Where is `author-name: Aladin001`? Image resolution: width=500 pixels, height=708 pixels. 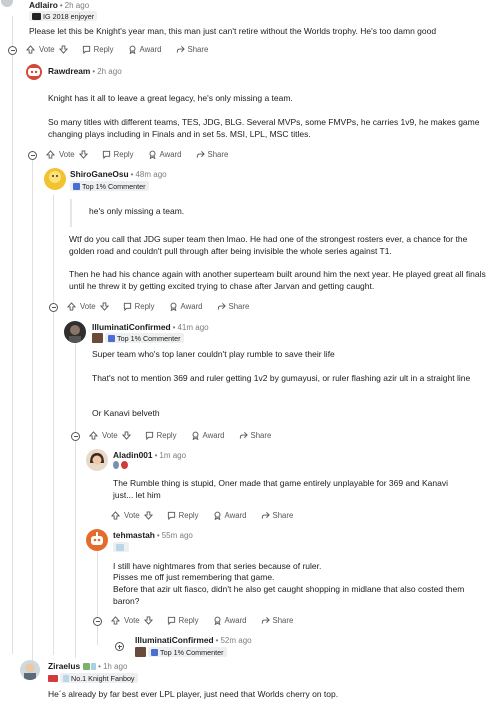 author-name: Aladin001 is located at coordinates (133, 455).